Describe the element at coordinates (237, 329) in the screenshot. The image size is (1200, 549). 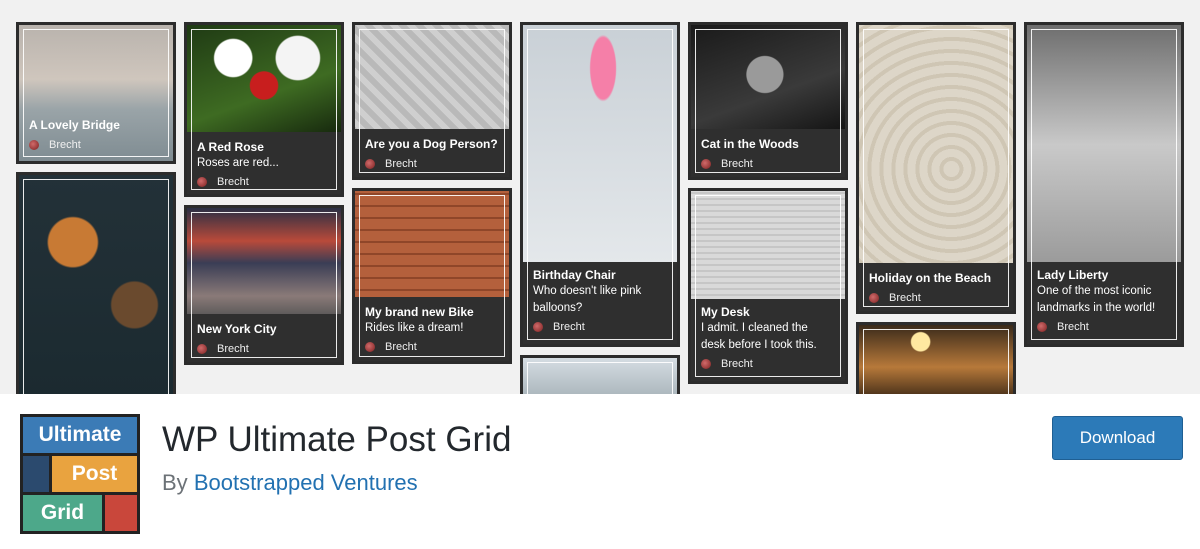
I see `post-title: New York City` at that location.